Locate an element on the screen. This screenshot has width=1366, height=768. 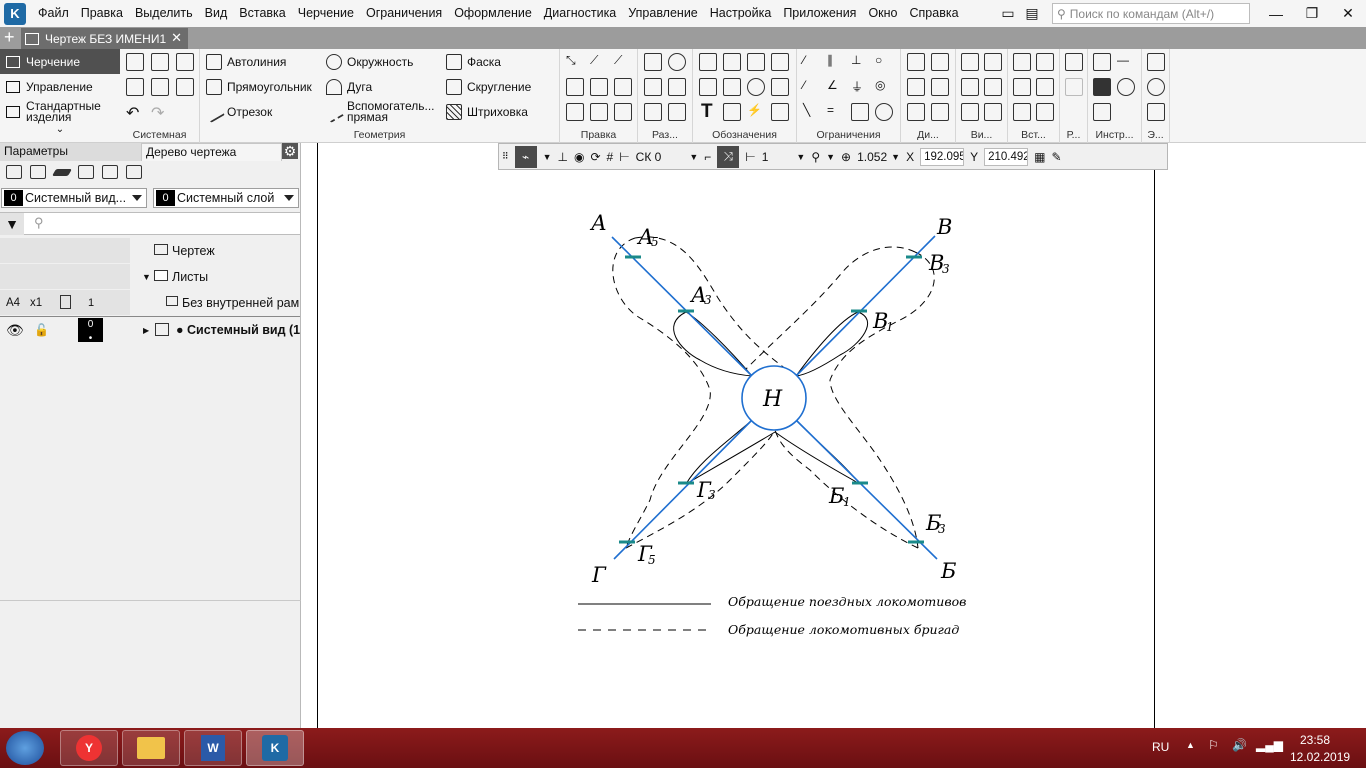
insert-image-icon is located at coordinates (1022, 62).